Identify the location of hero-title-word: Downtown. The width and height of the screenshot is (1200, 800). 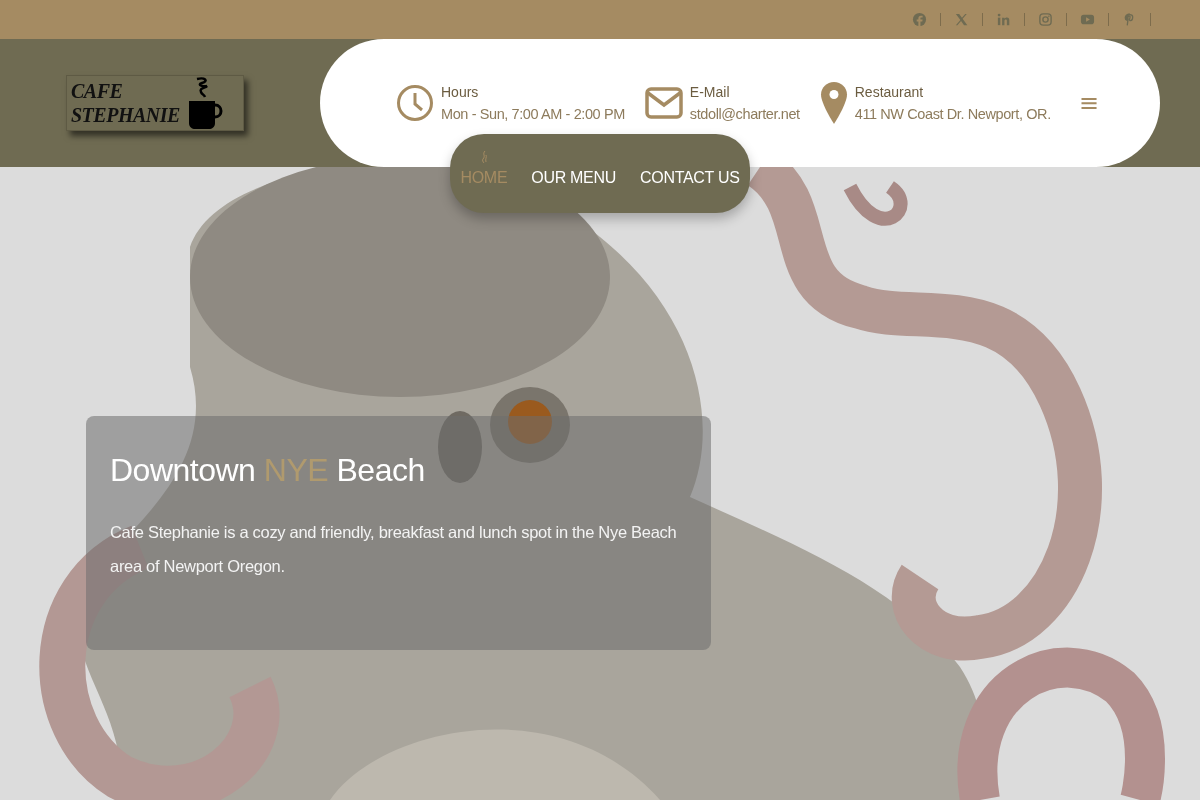
(183, 470).